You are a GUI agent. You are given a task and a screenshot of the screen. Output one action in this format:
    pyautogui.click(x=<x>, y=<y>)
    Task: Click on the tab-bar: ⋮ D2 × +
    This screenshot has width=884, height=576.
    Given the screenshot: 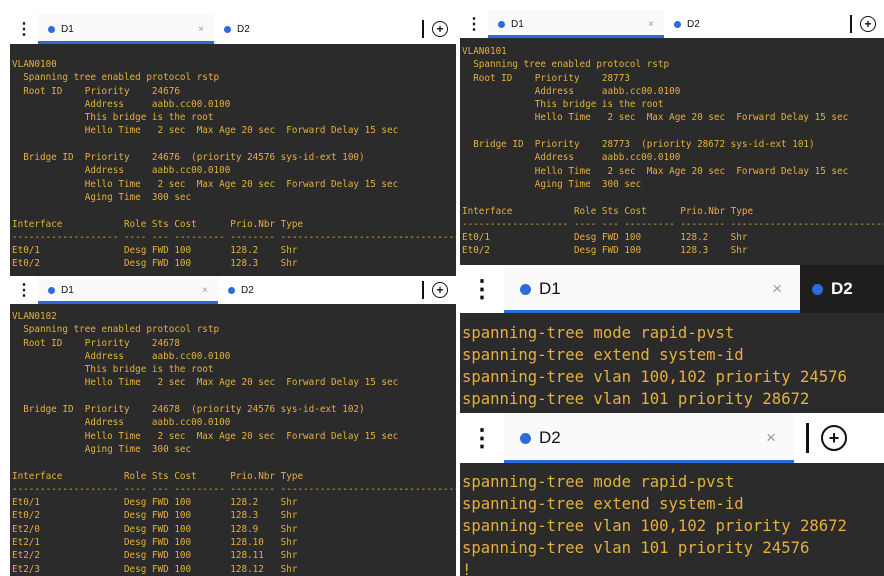 What is the action you would take?
    pyautogui.click(x=672, y=438)
    